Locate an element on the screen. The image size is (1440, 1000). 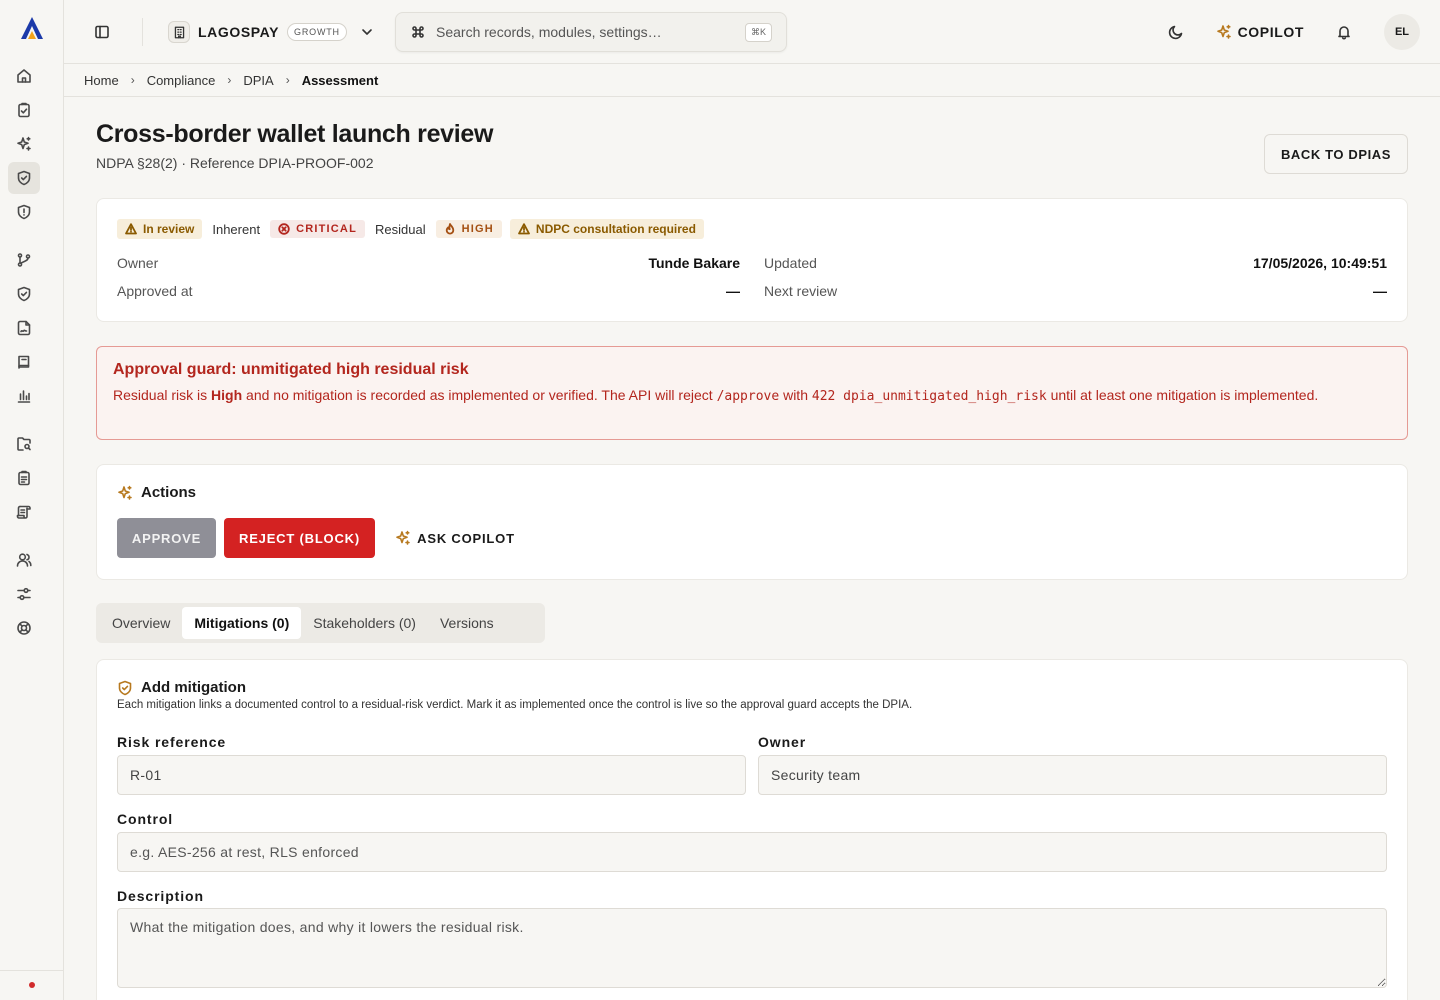
error-code: 422 dpia_unmitigated_high_risk is located at coordinates (929, 396).